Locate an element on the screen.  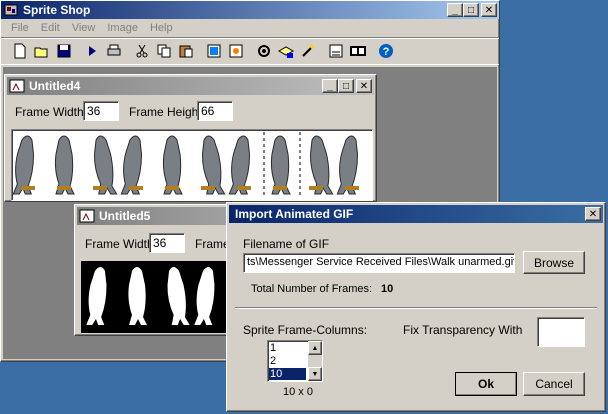
transparency-label: Fix Transparency With is located at coordinates (463, 330).